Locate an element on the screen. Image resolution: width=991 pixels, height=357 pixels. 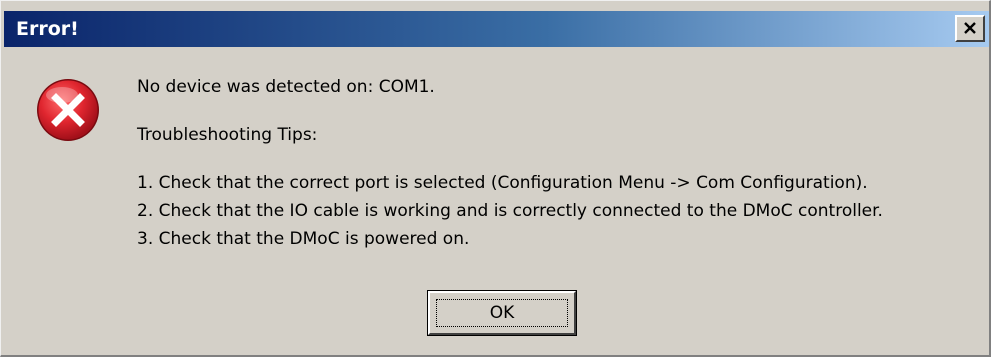
error-icon is located at coordinates (68, 110).